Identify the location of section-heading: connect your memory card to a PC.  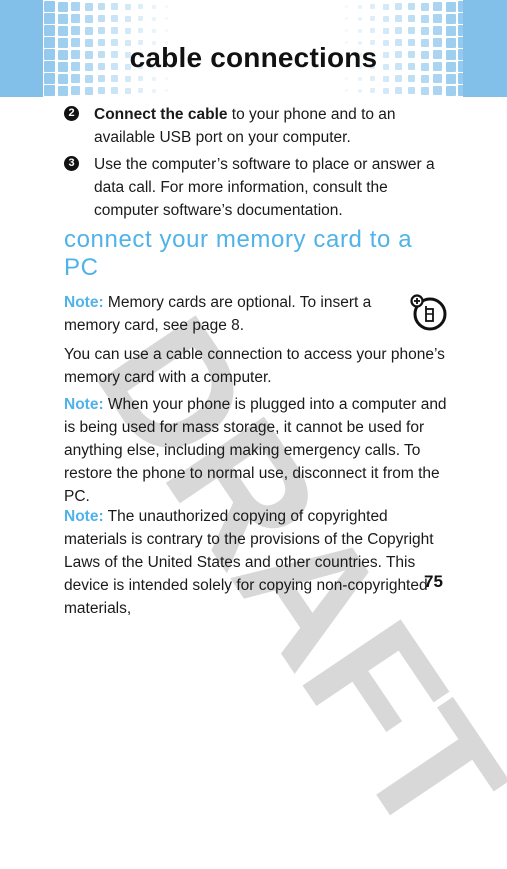
(238, 253).